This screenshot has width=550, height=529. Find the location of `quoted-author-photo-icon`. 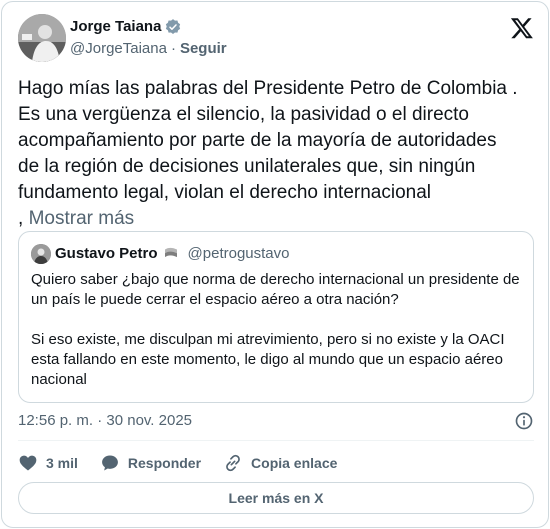

quoted-author-photo-icon is located at coordinates (41, 254).